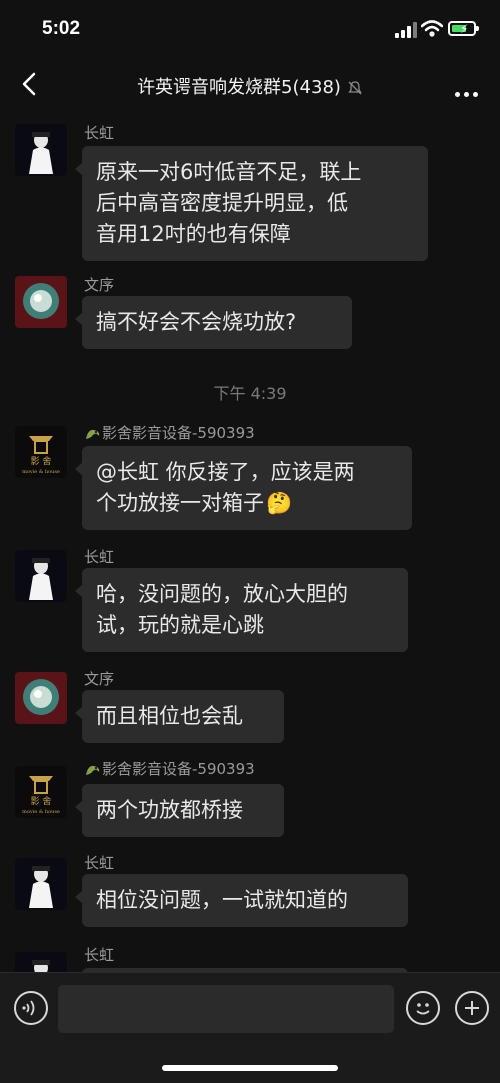 The height and width of the screenshot is (1083, 500). I want to click on message-bubble: 两个功放都桥接, so click(179, 810).